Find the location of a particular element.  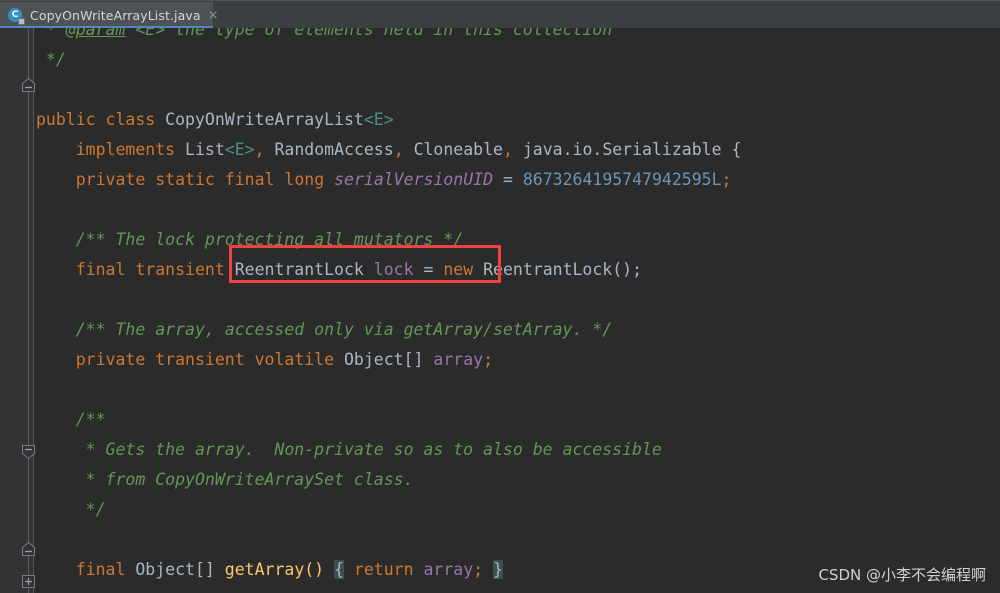

indent5 is located at coordinates (56, 329).